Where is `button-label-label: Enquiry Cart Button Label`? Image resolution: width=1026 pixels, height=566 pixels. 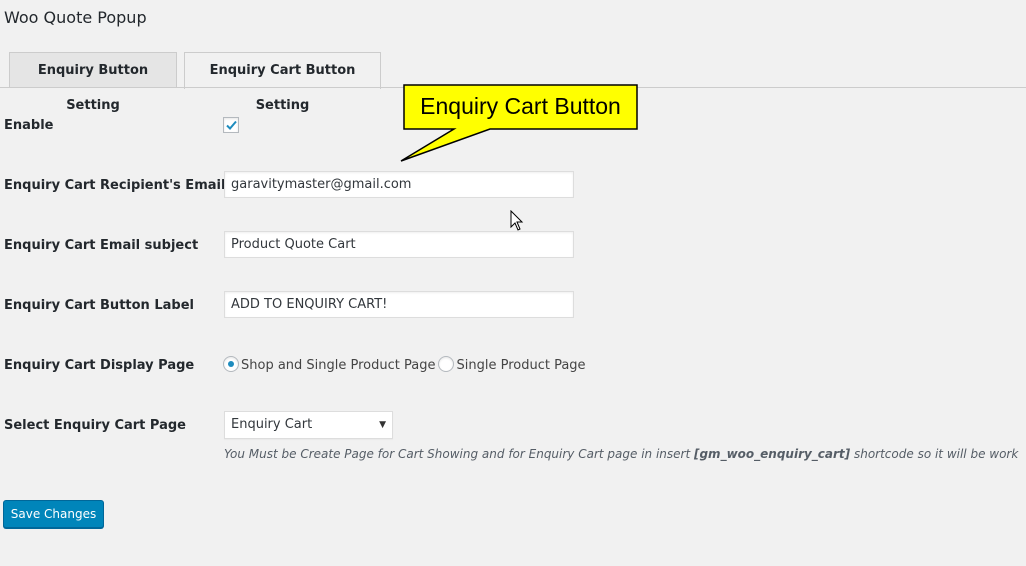 button-label-label: Enquiry Cart Button Label is located at coordinates (99, 305).